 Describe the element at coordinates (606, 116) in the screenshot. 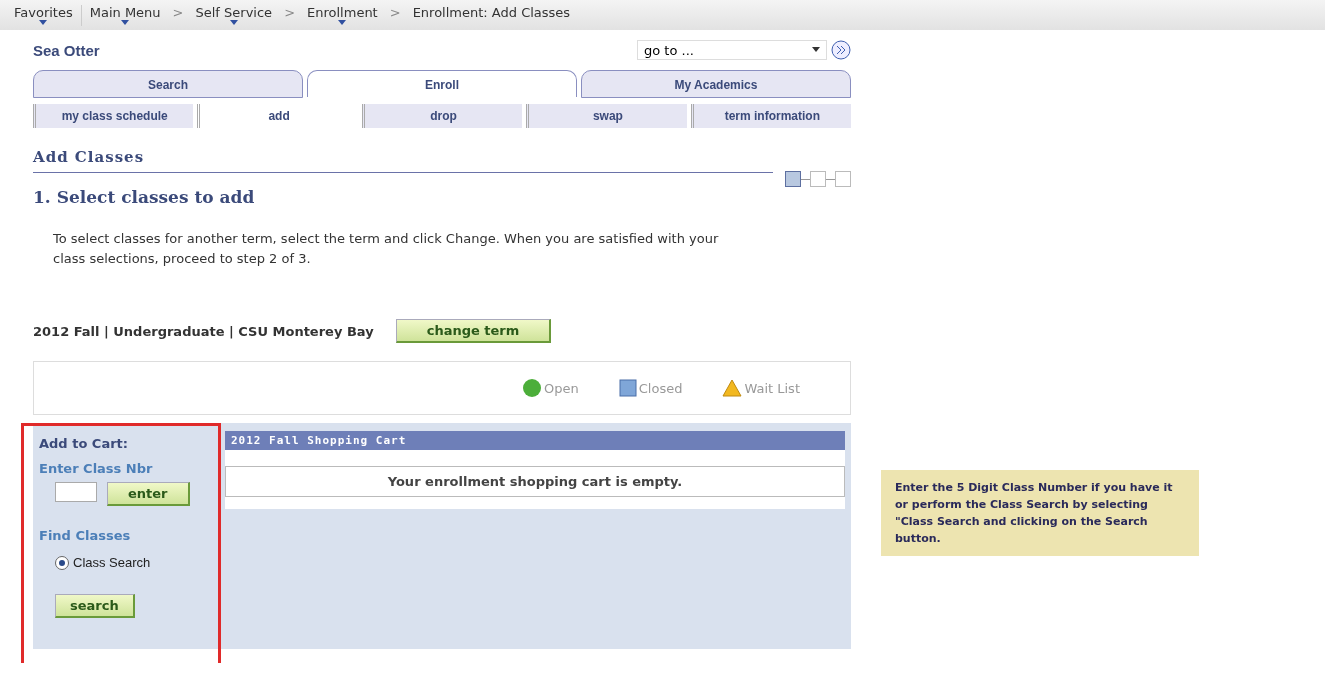

I see `subtab: swap` at that location.